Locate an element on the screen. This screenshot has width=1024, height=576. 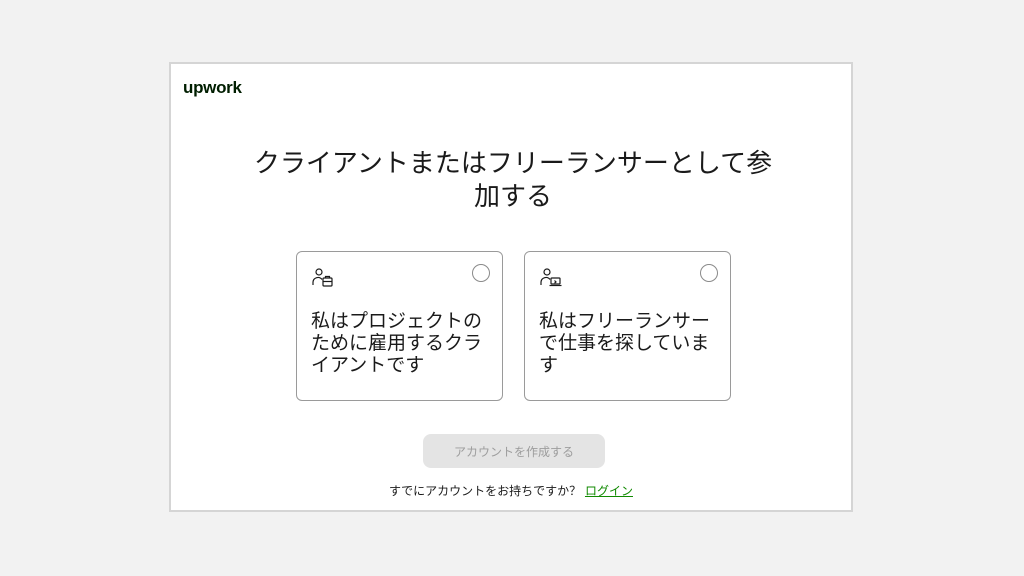
freelancer-laptop-icon is located at coordinates (551, 278).